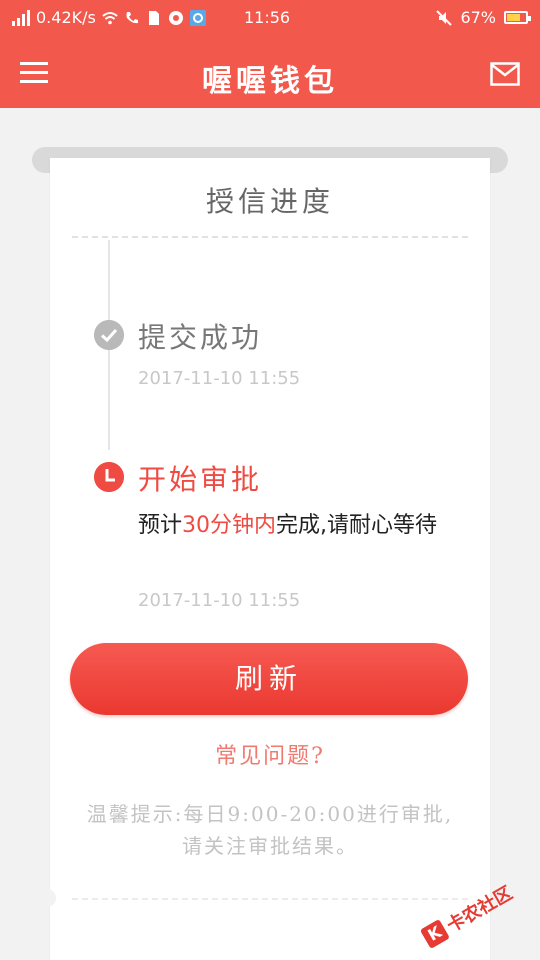  Describe the element at coordinates (444, 17) in the screenshot. I see `mute-icon` at that location.